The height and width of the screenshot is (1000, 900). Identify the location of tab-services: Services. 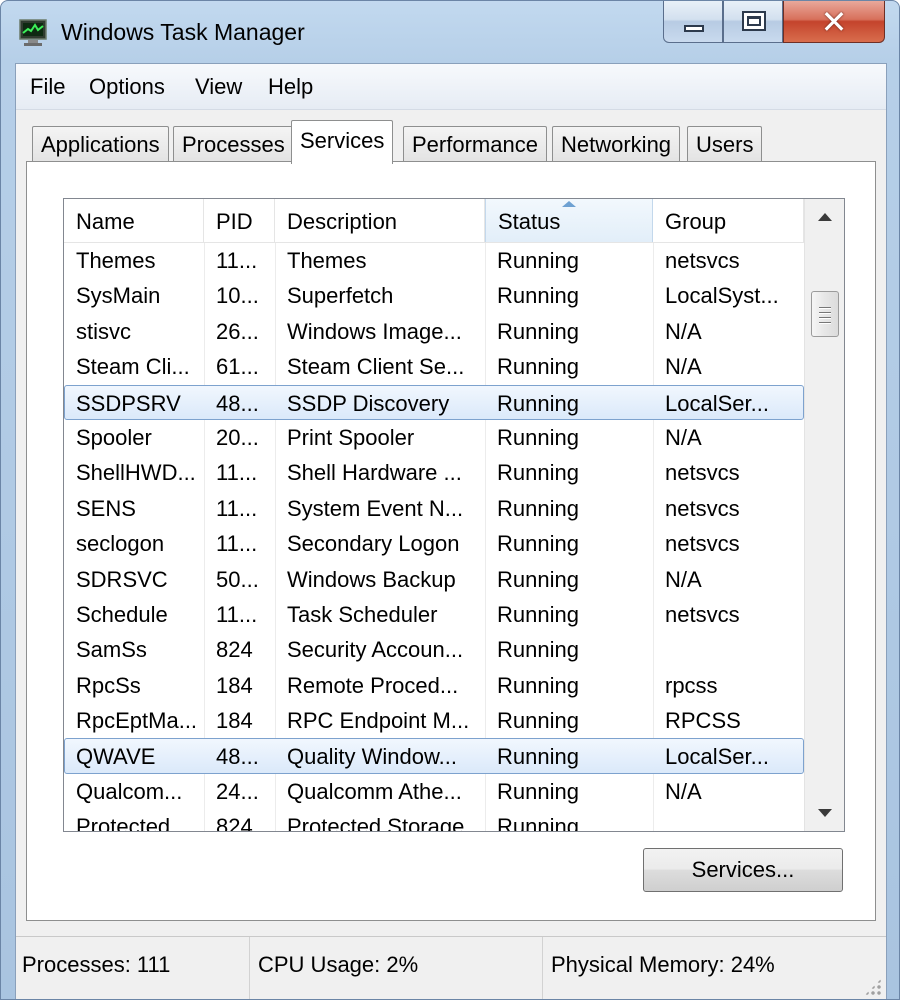
(342, 142).